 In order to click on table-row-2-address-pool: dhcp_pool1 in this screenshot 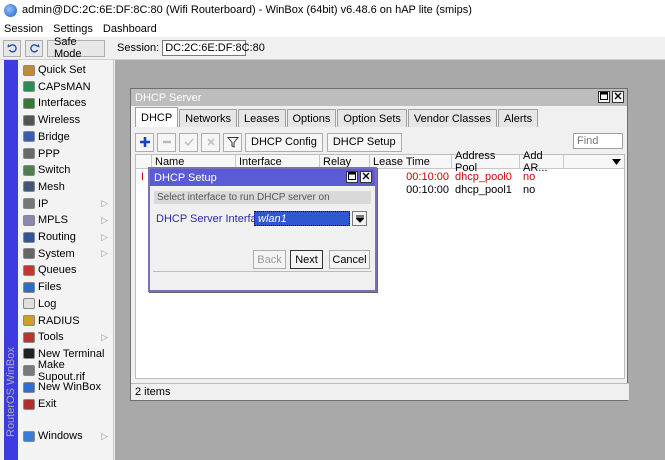, I will do `click(483, 189)`.